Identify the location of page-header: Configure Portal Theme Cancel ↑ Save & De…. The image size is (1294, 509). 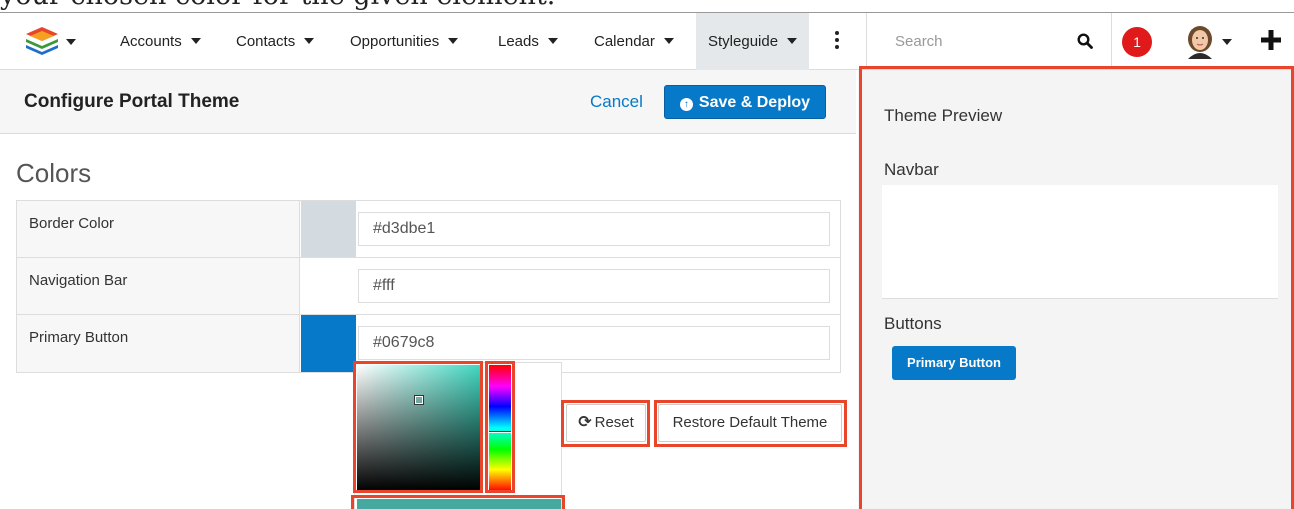
(428, 102).